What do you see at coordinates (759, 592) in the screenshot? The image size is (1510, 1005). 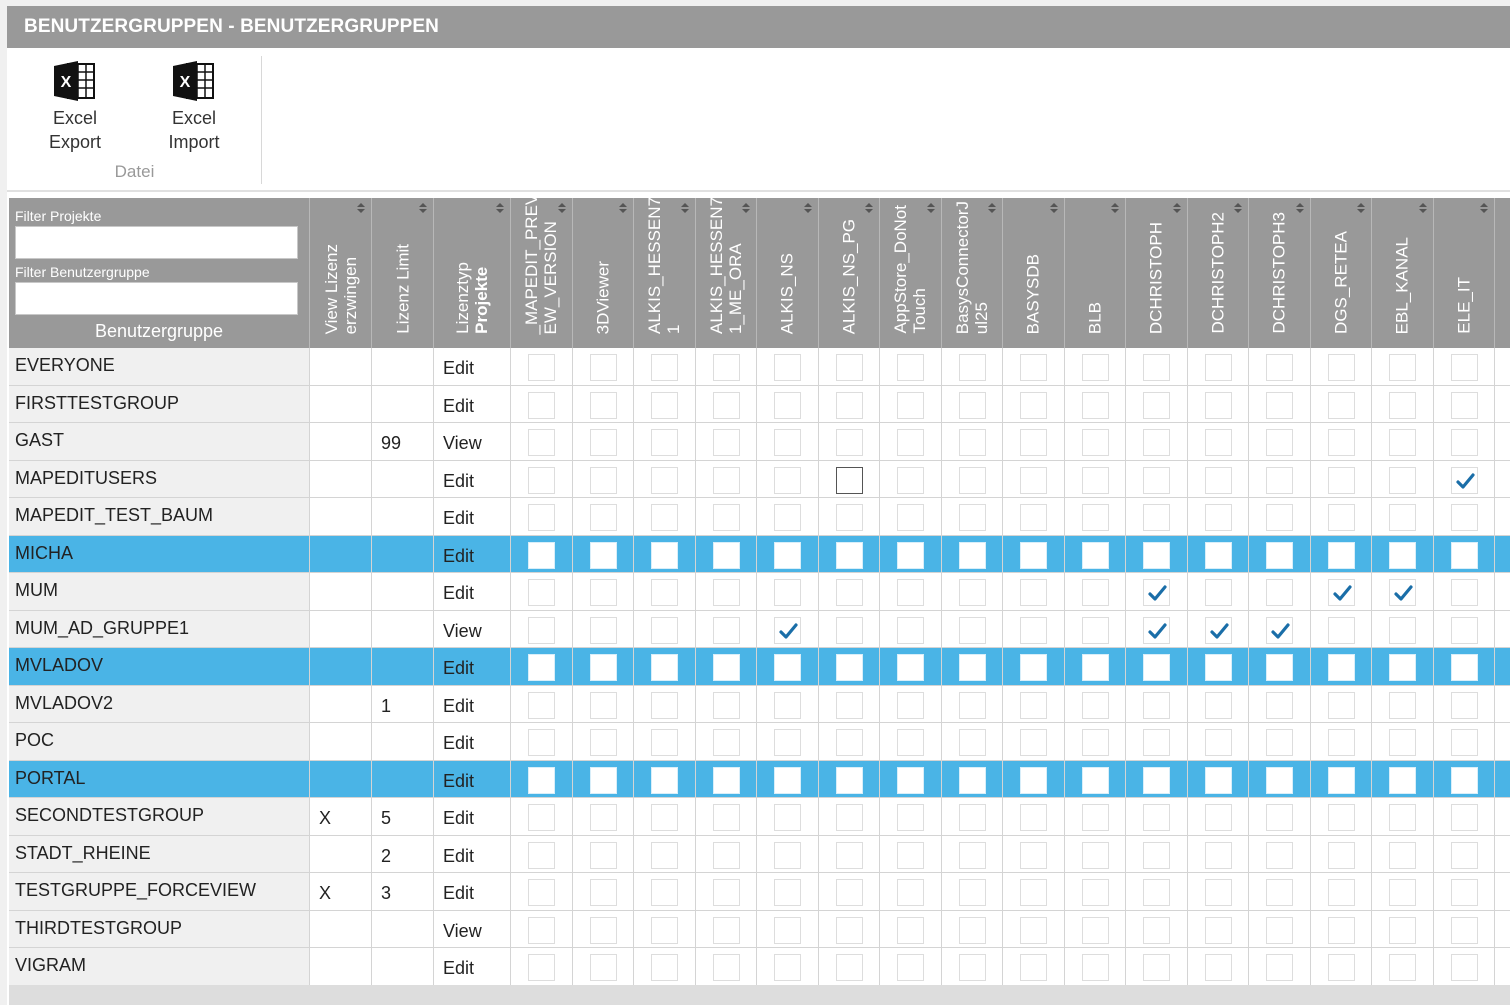 I see `table-row: MUM Edit` at bounding box center [759, 592].